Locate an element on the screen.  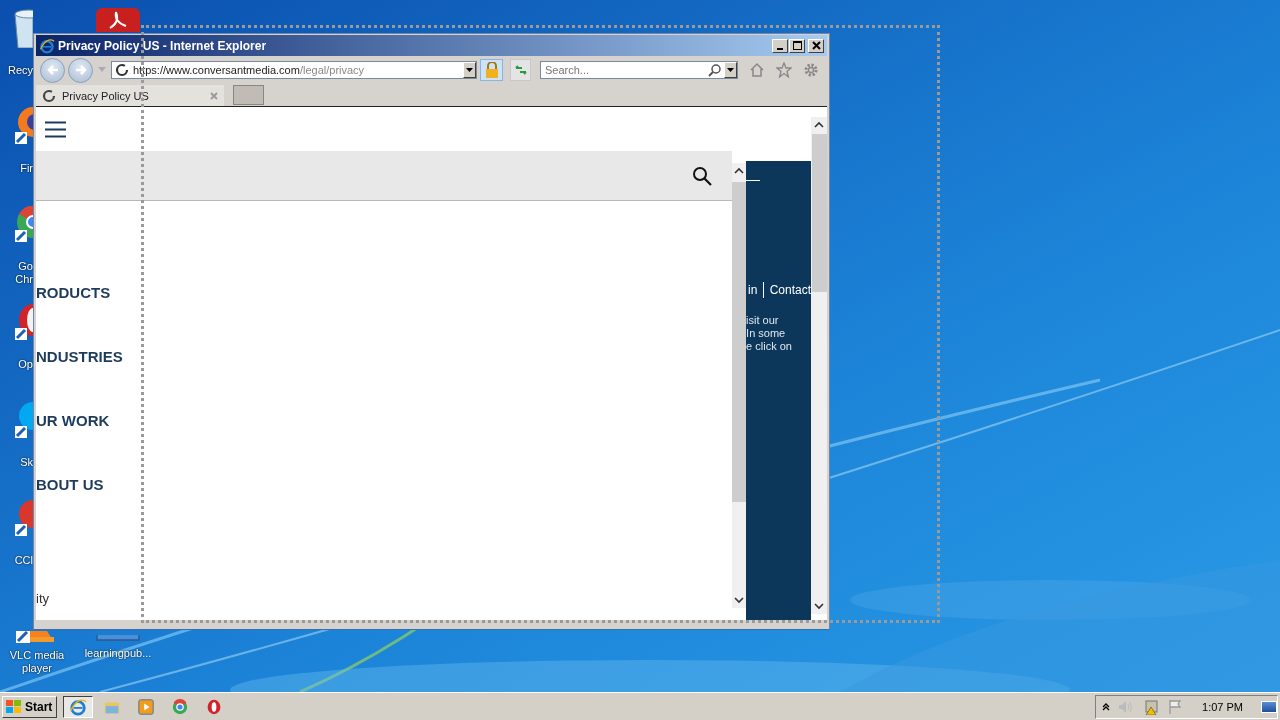
address-field: https://www.conversantmedia.com/legal/privacy is located at coordinates (294, 70).